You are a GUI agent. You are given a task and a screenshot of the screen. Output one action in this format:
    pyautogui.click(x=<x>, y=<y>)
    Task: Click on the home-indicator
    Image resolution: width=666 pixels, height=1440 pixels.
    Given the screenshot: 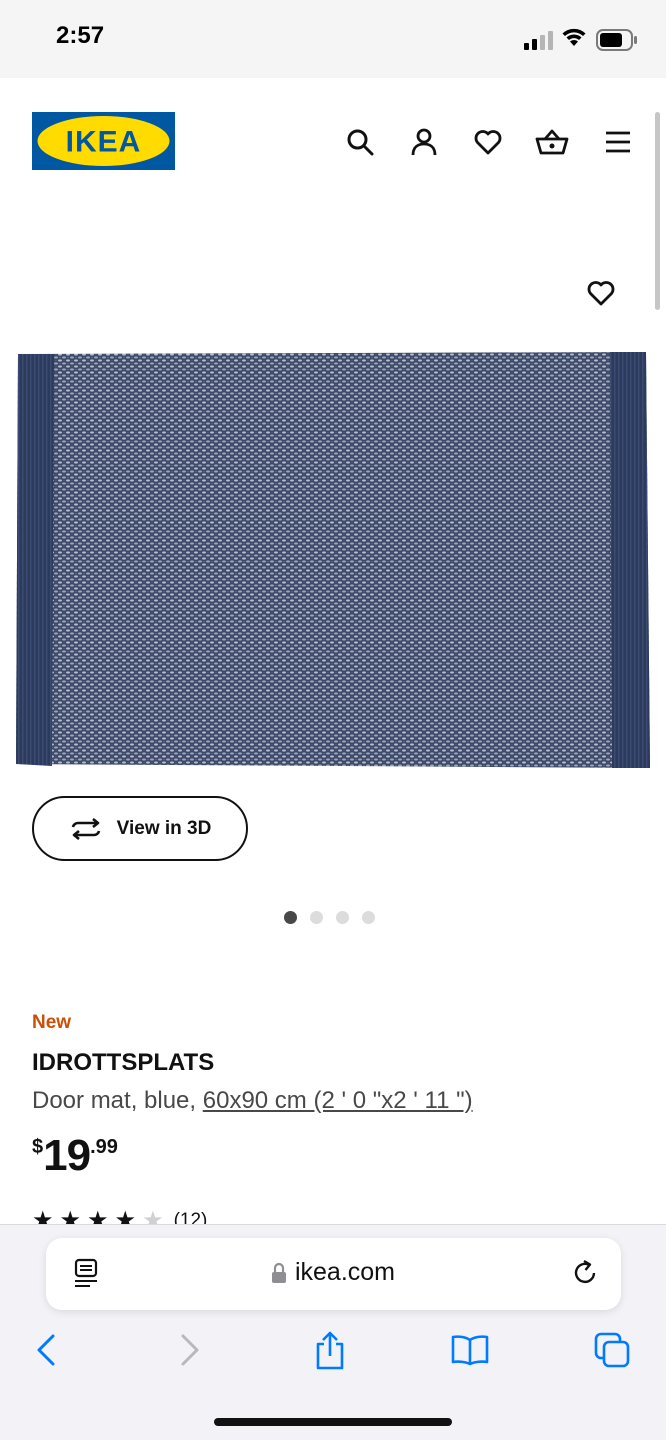 What is the action you would take?
    pyautogui.click(x=333, y=1422)
    